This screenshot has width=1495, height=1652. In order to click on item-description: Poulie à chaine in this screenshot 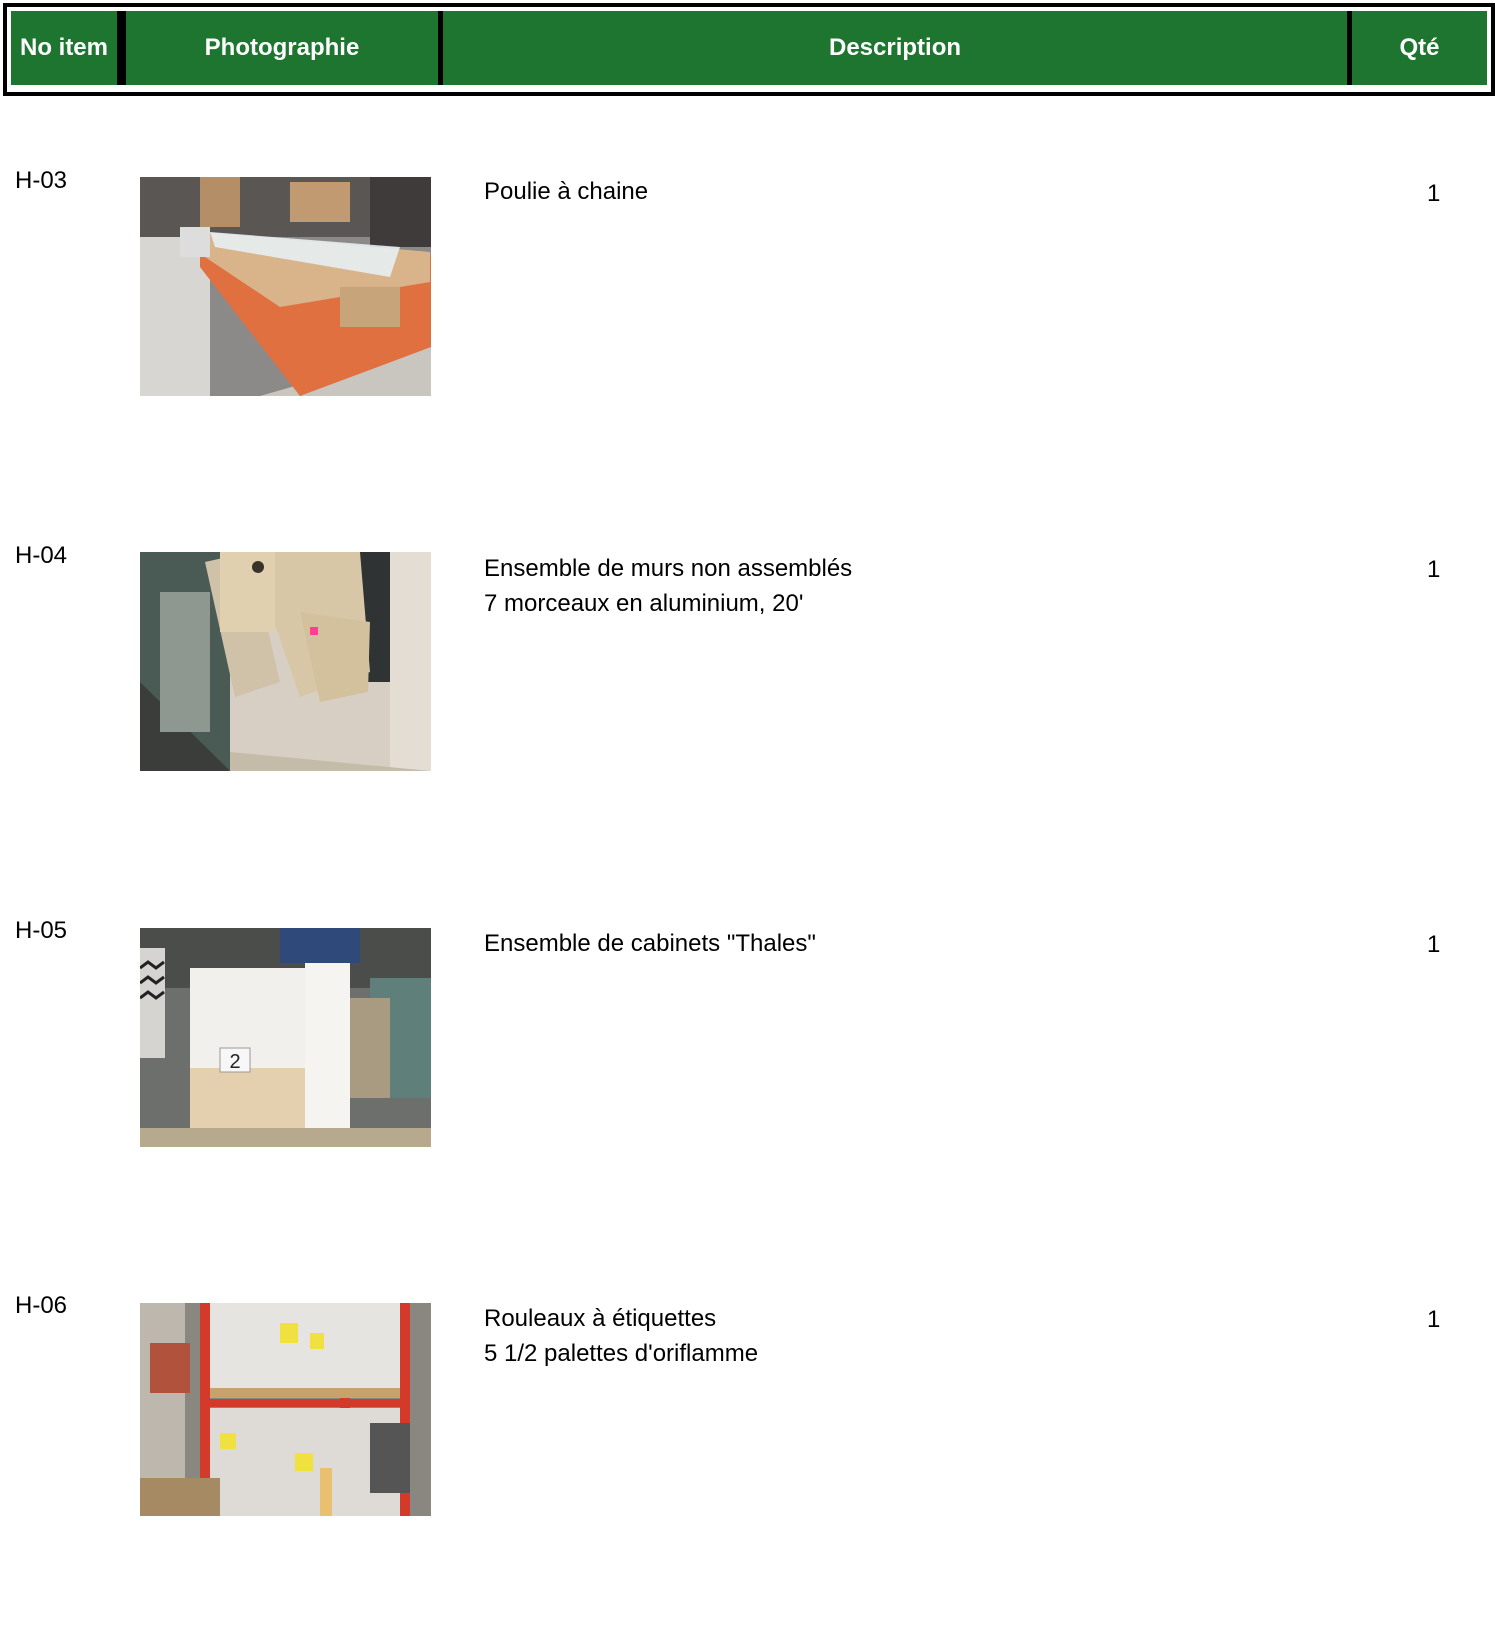, I will do `click(566, 191)`.